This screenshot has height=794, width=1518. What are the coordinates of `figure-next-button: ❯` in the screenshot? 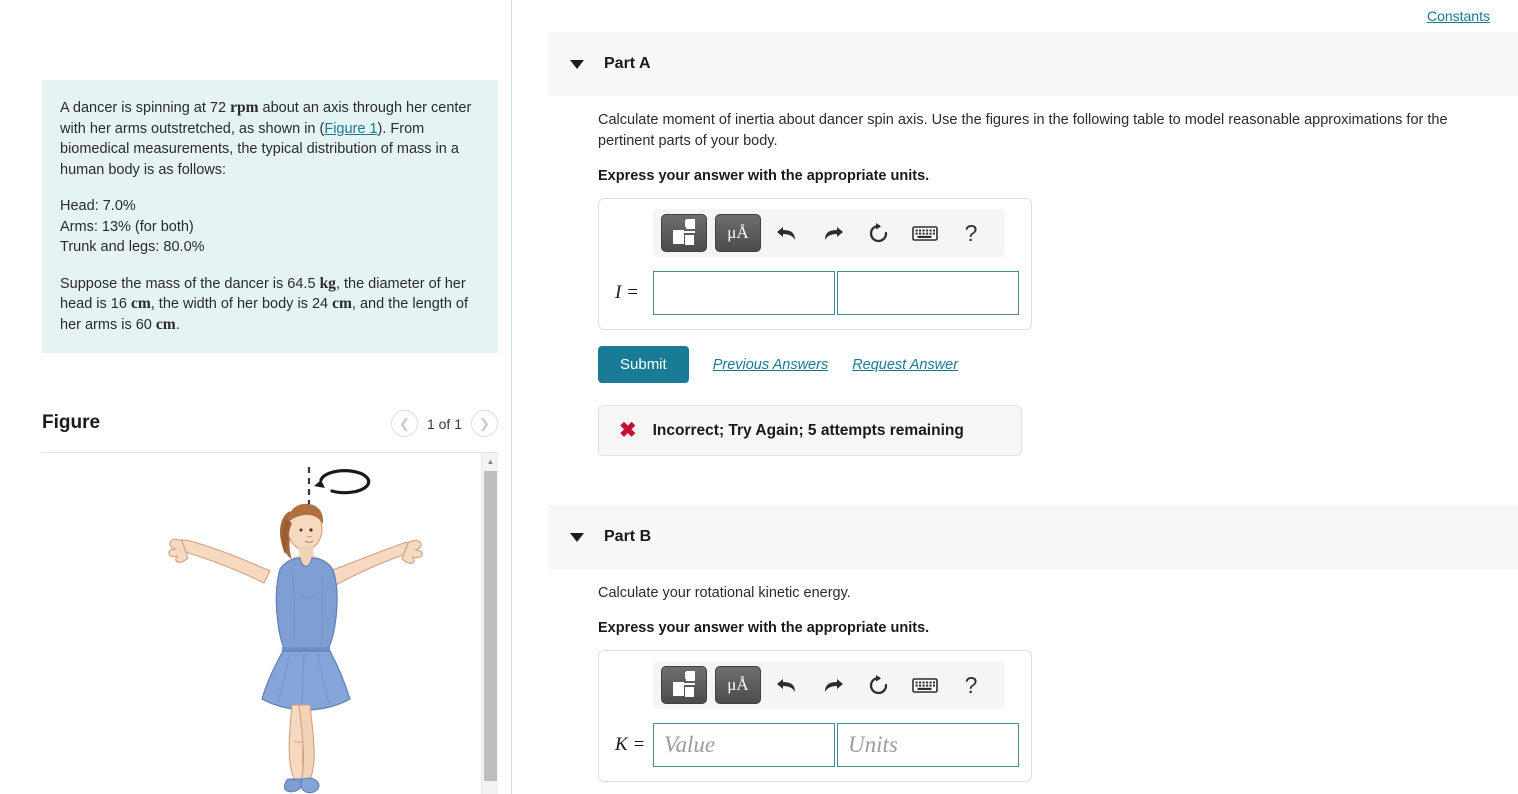 It's located at (484, 423).